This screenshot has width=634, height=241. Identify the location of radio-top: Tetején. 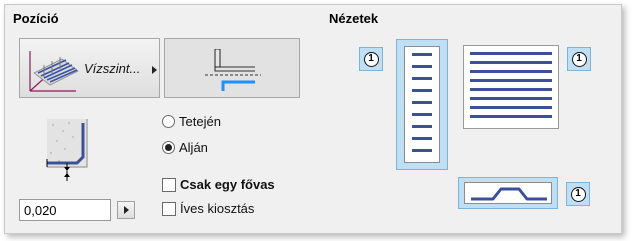
(191, 121).